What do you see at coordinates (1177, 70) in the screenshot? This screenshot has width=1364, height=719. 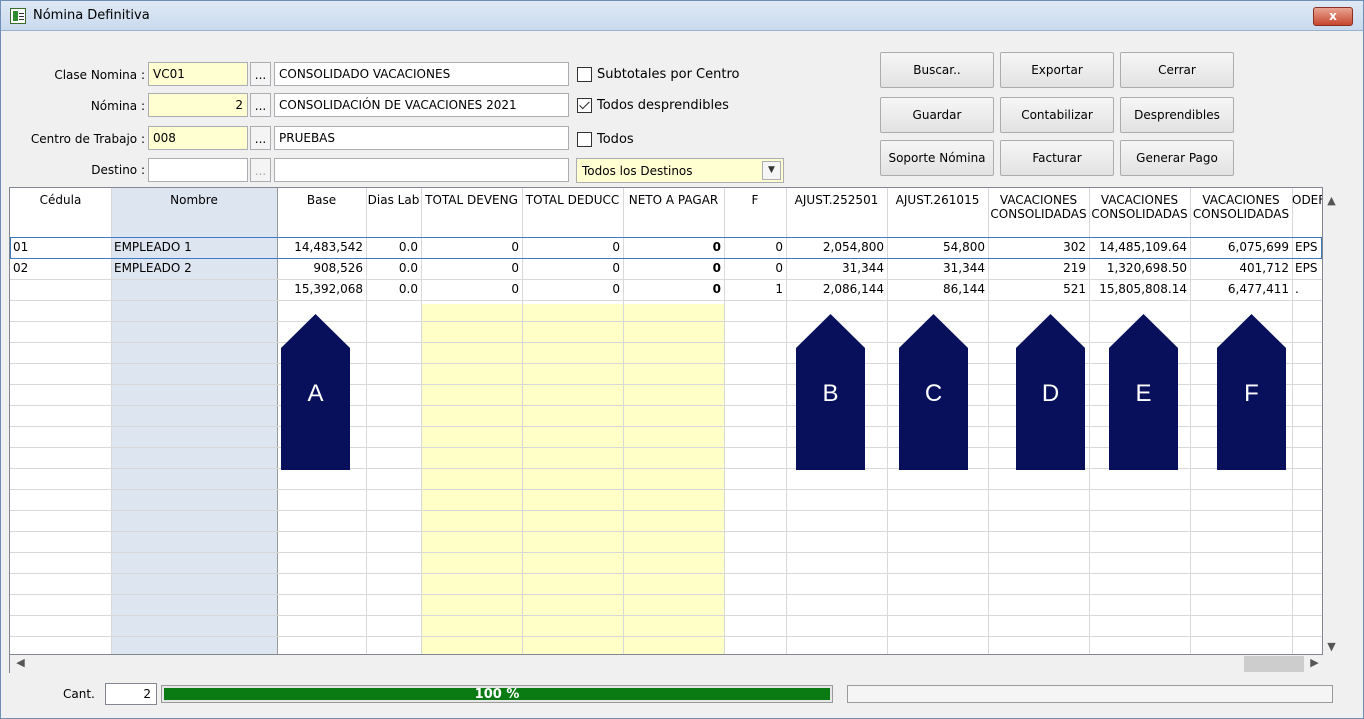 I see `cerrar-button: Cerrar` at bounding box center [1177, 70].